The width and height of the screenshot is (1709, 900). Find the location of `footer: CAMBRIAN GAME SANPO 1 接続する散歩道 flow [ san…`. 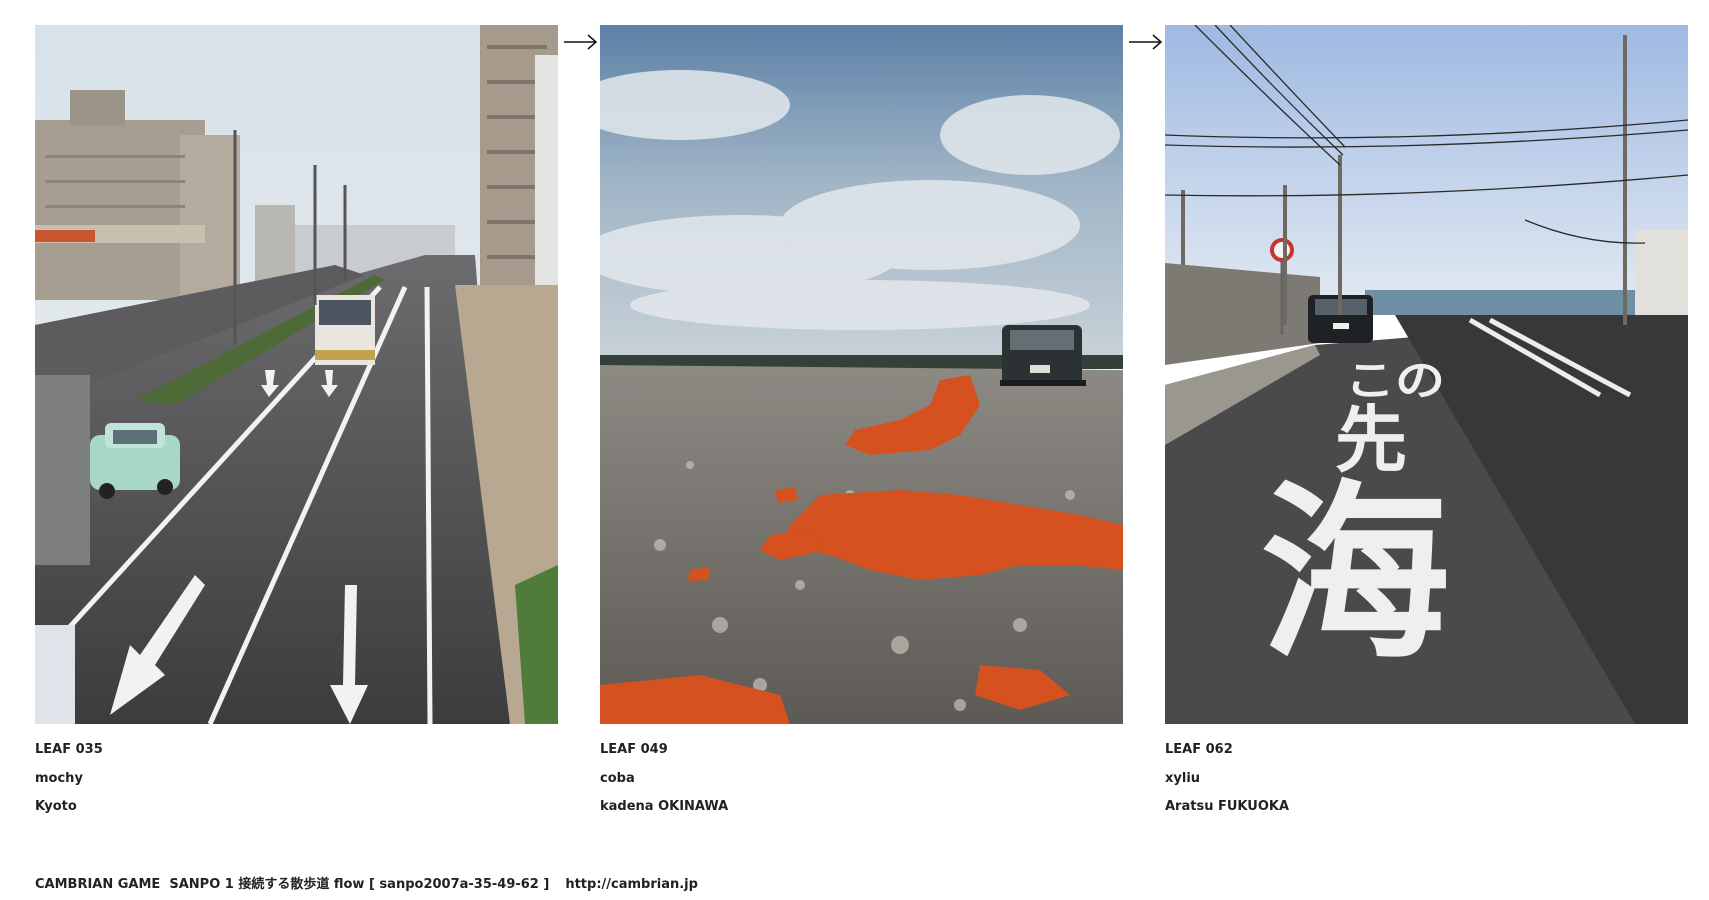

footer: CAMBRIAN GAME SANPO 1 接続する散歩道 flow [ san… is located at coordinates (366, 882).